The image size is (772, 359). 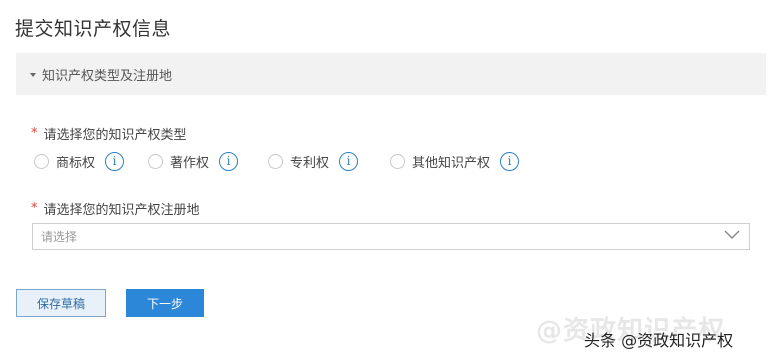 I want to click on ip-type-label: * 请选择您的知识产权类型, so click(x=109, y=133).